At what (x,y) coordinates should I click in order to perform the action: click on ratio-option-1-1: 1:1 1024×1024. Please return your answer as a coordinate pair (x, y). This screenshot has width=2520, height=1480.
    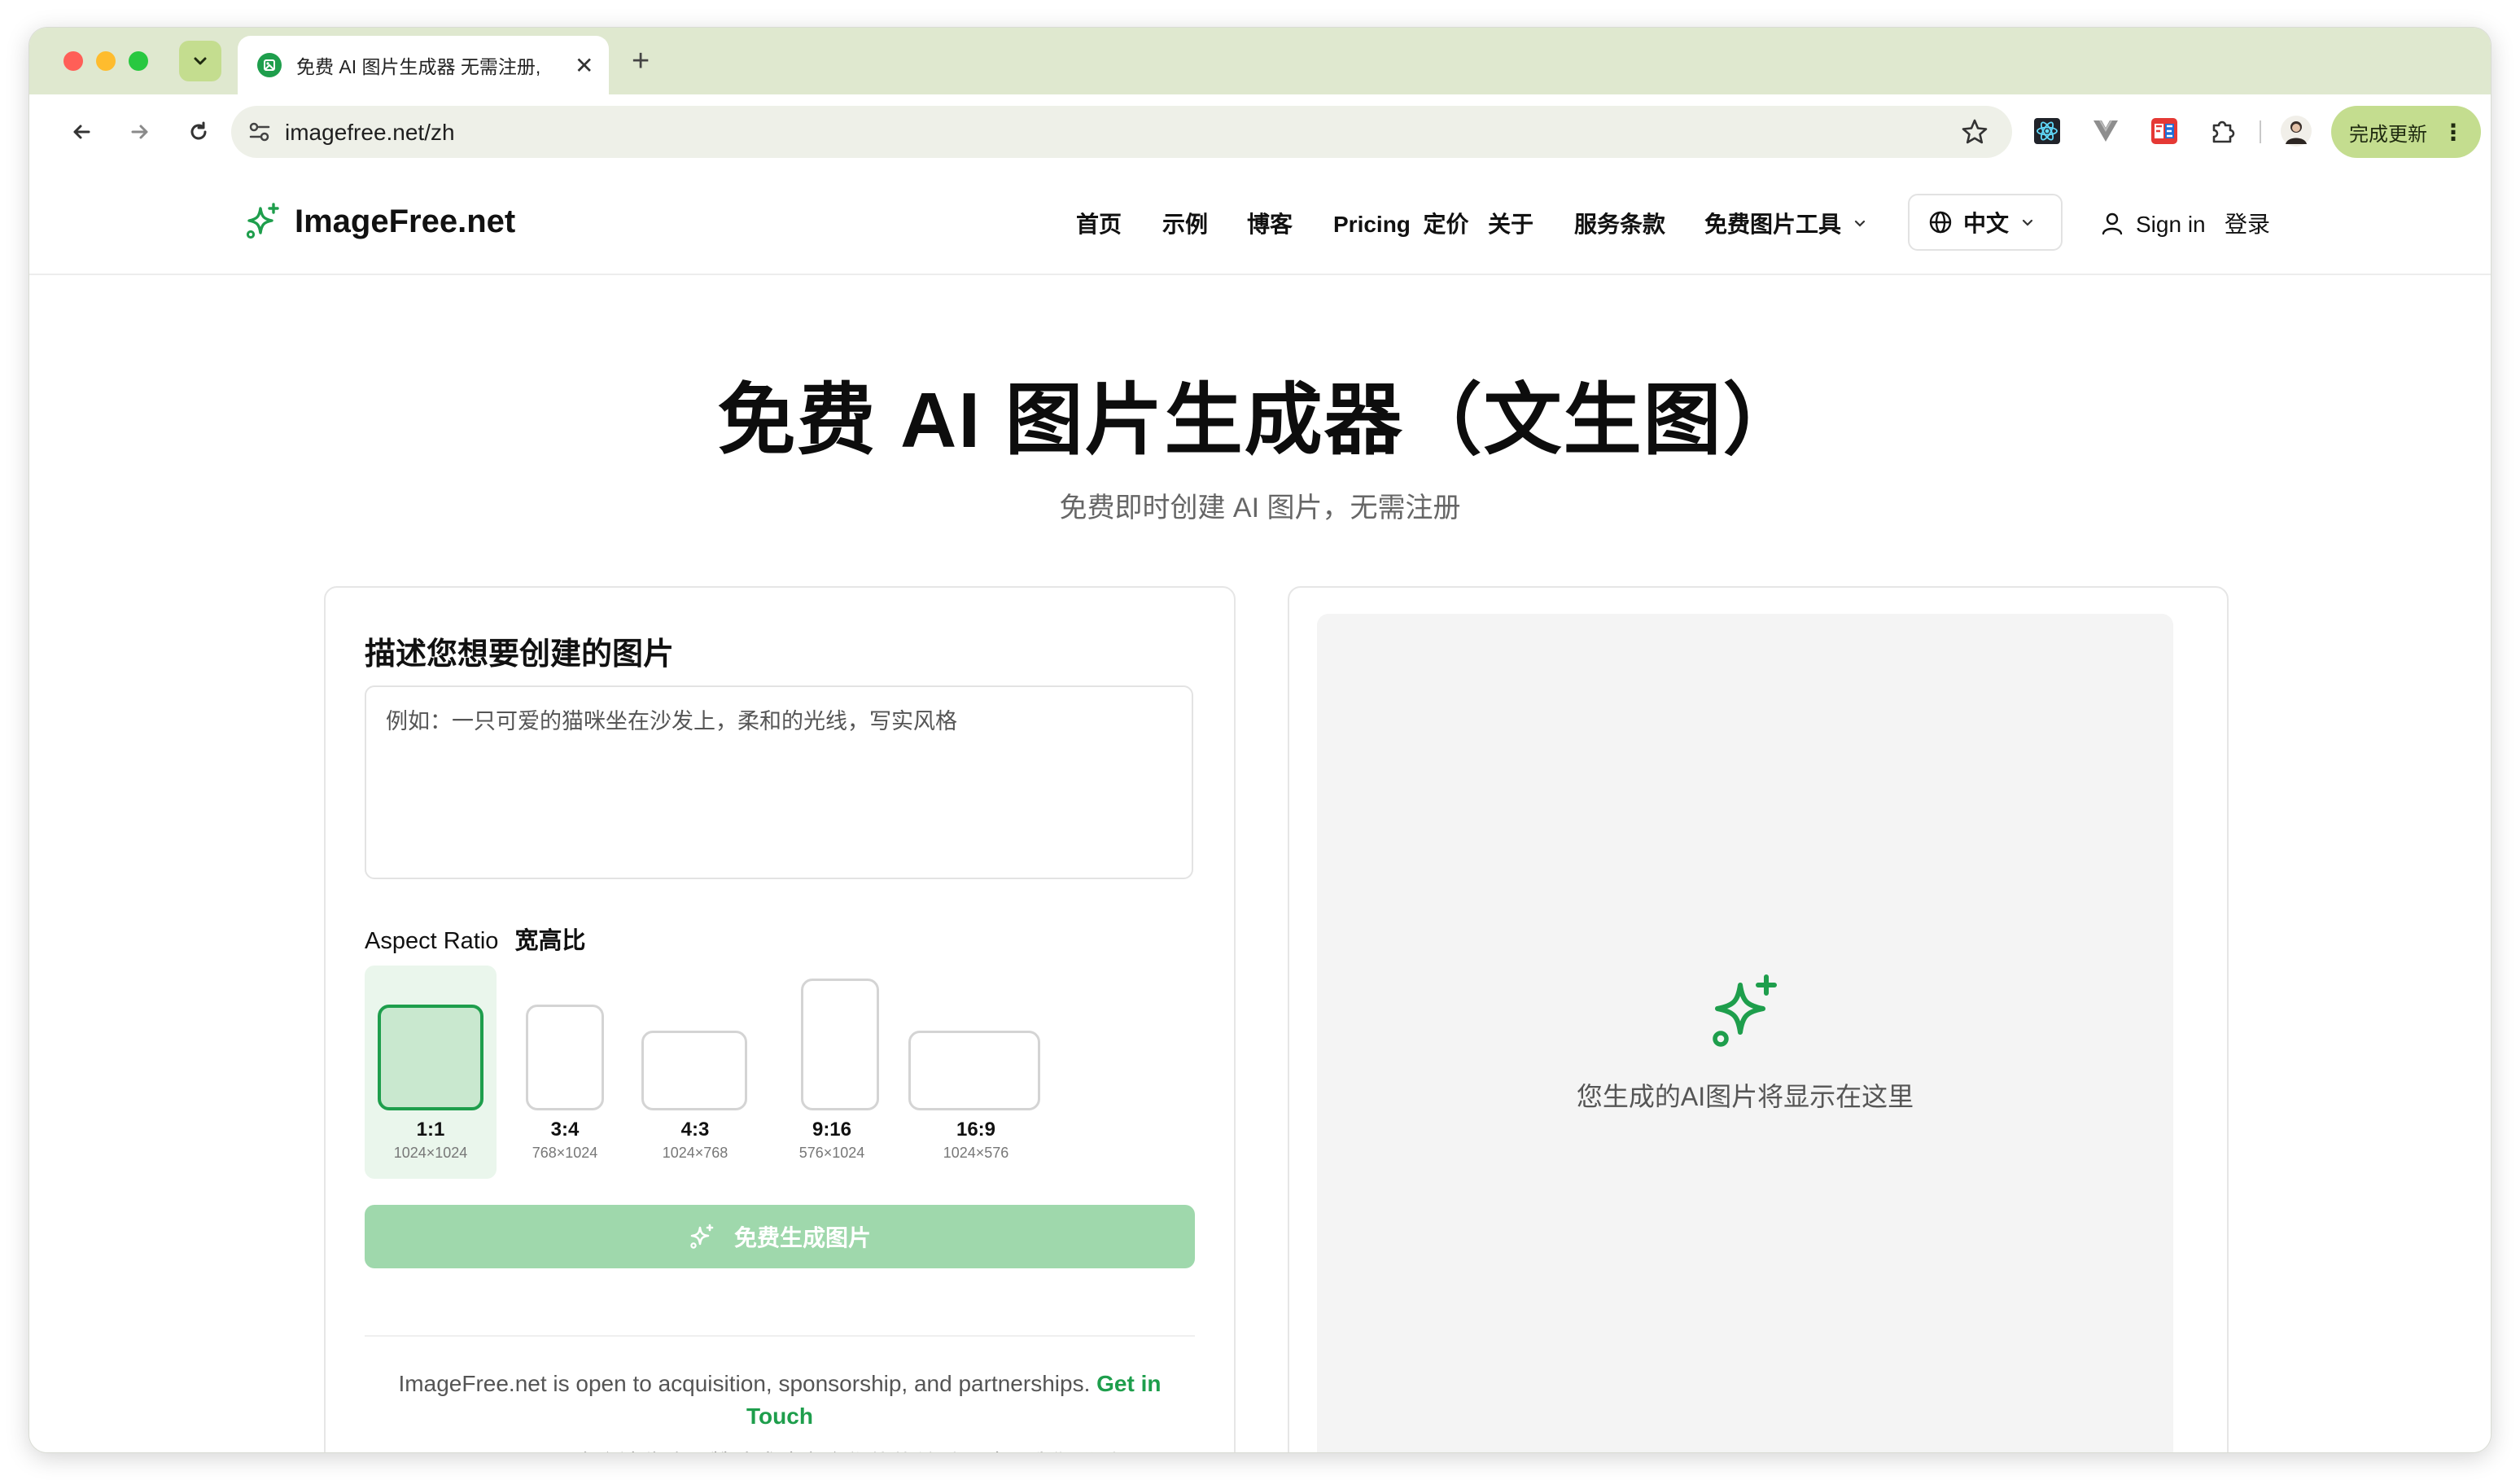
    Looking at the image, I should click on (431, 1072).